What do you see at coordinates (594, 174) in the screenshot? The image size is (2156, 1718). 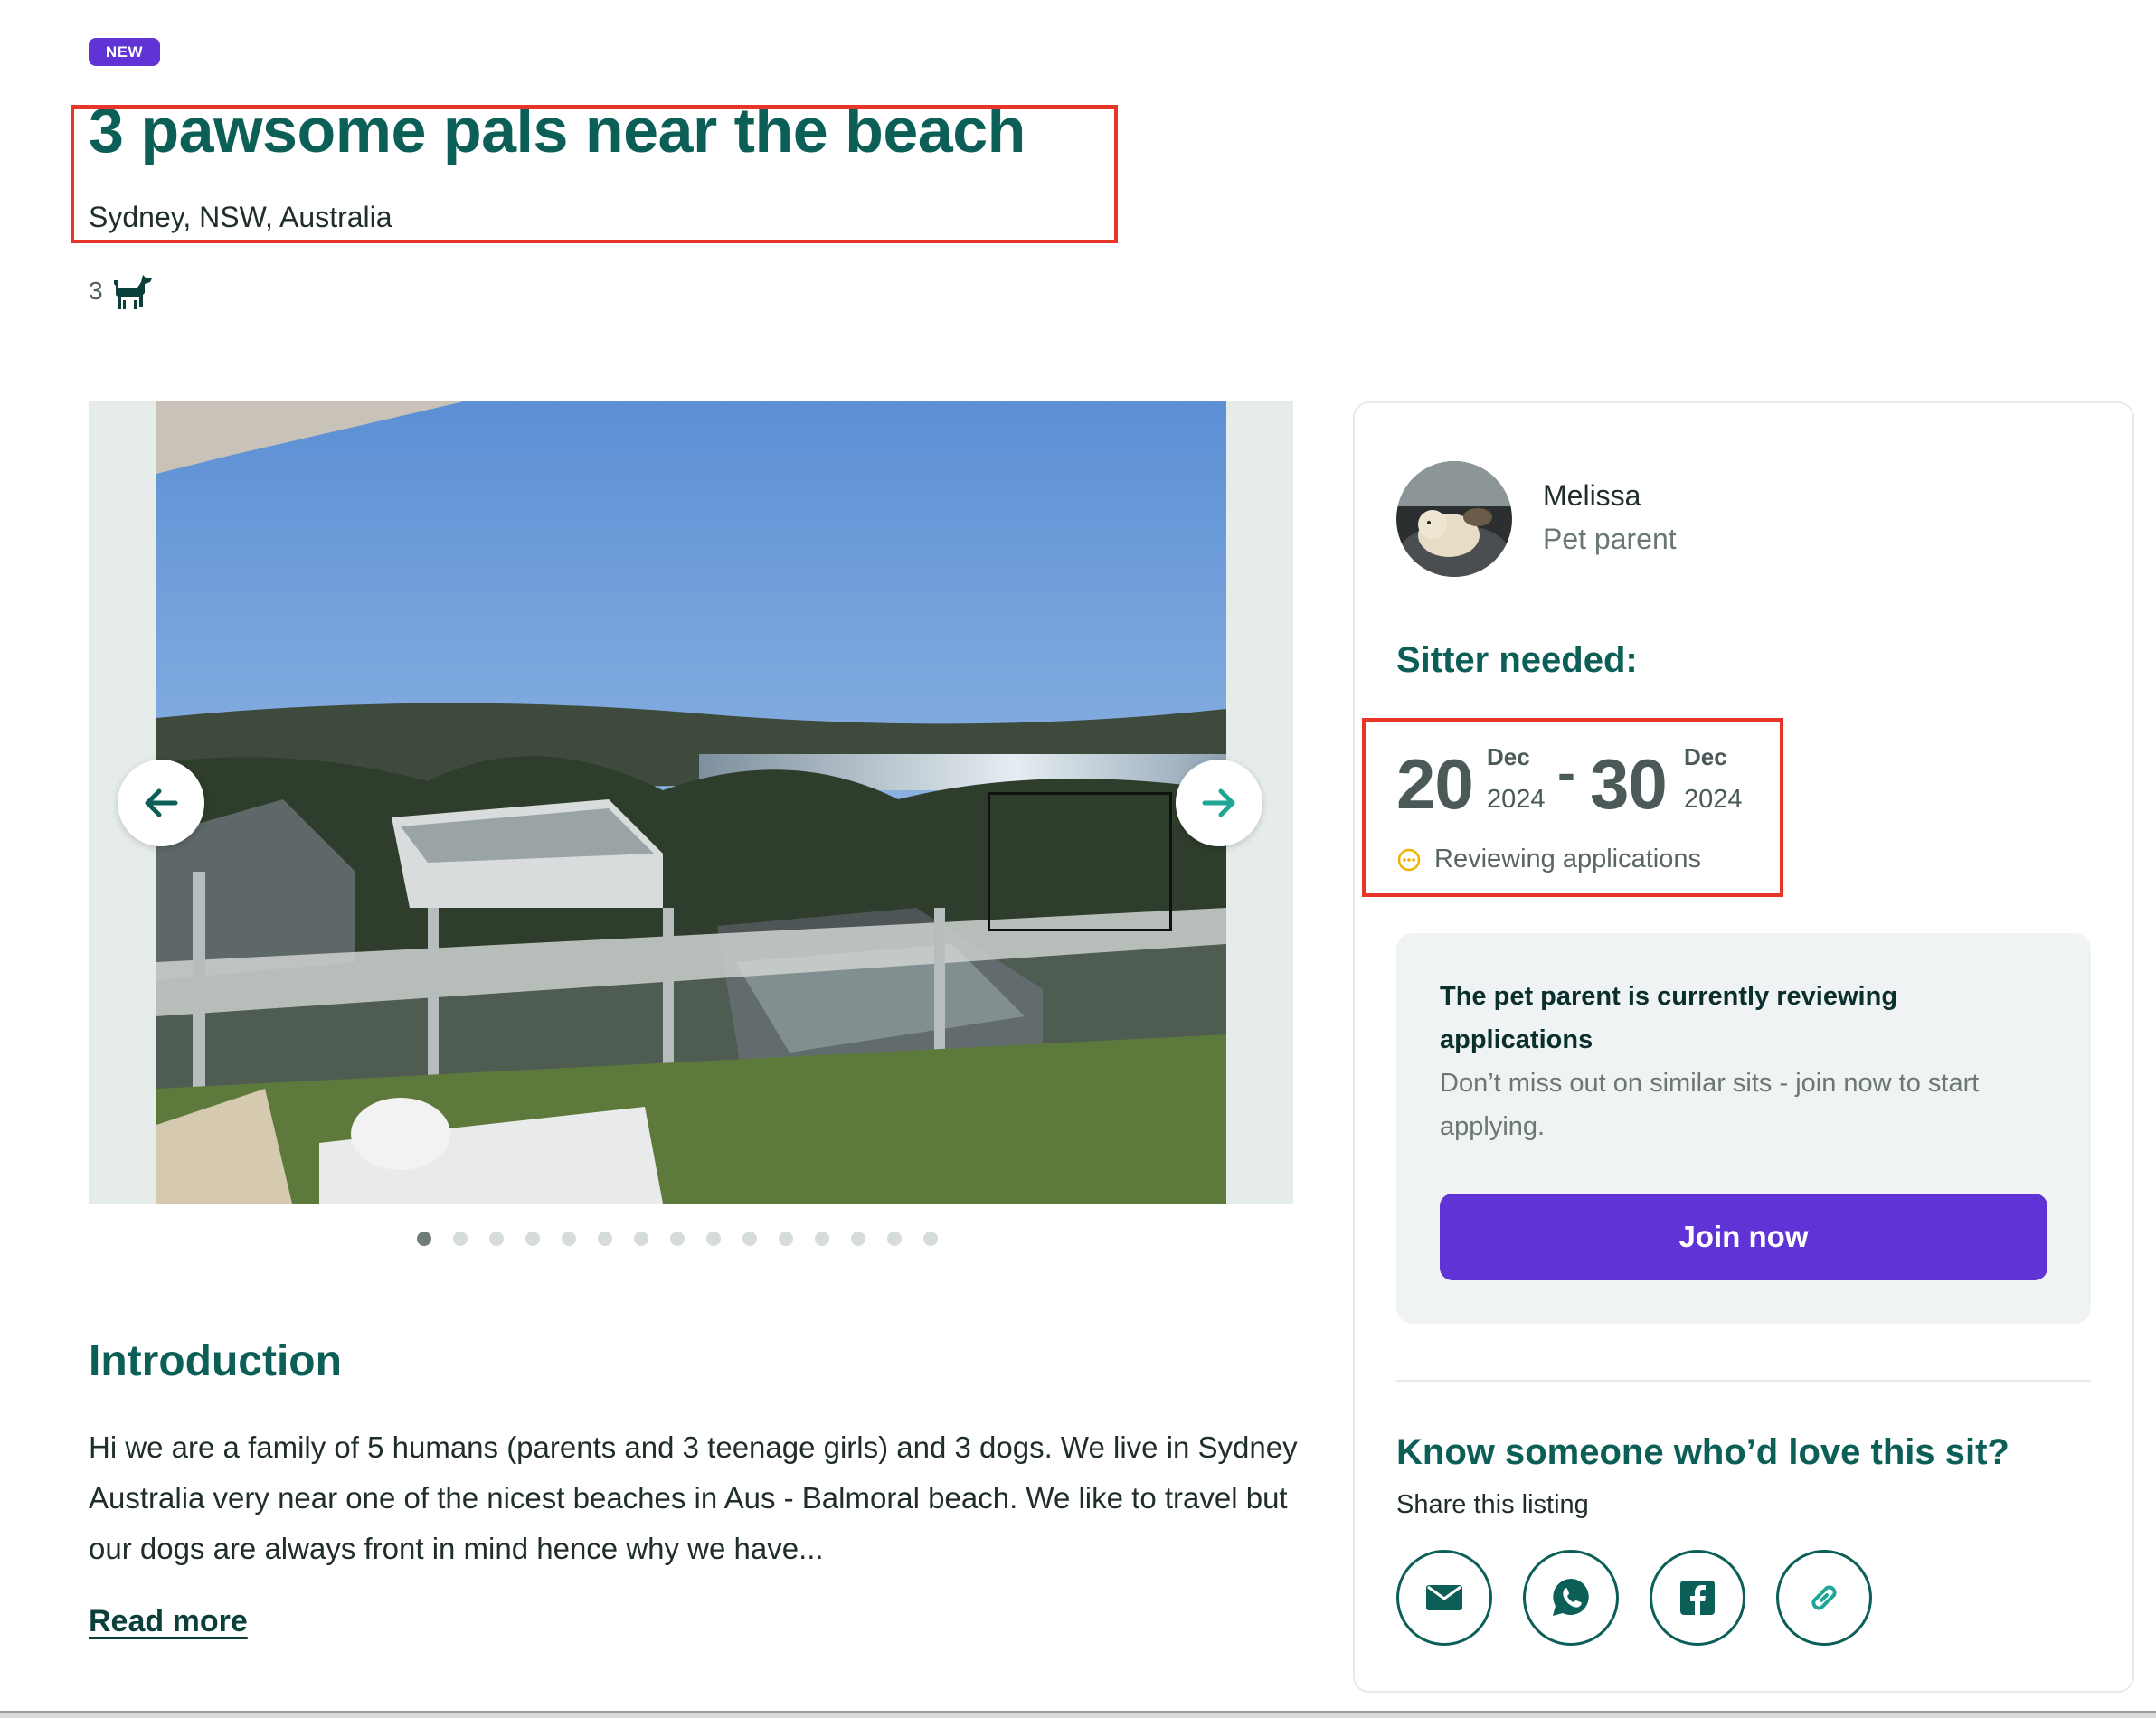 I see `title-highlight-box` at bounding box center [594, 174].